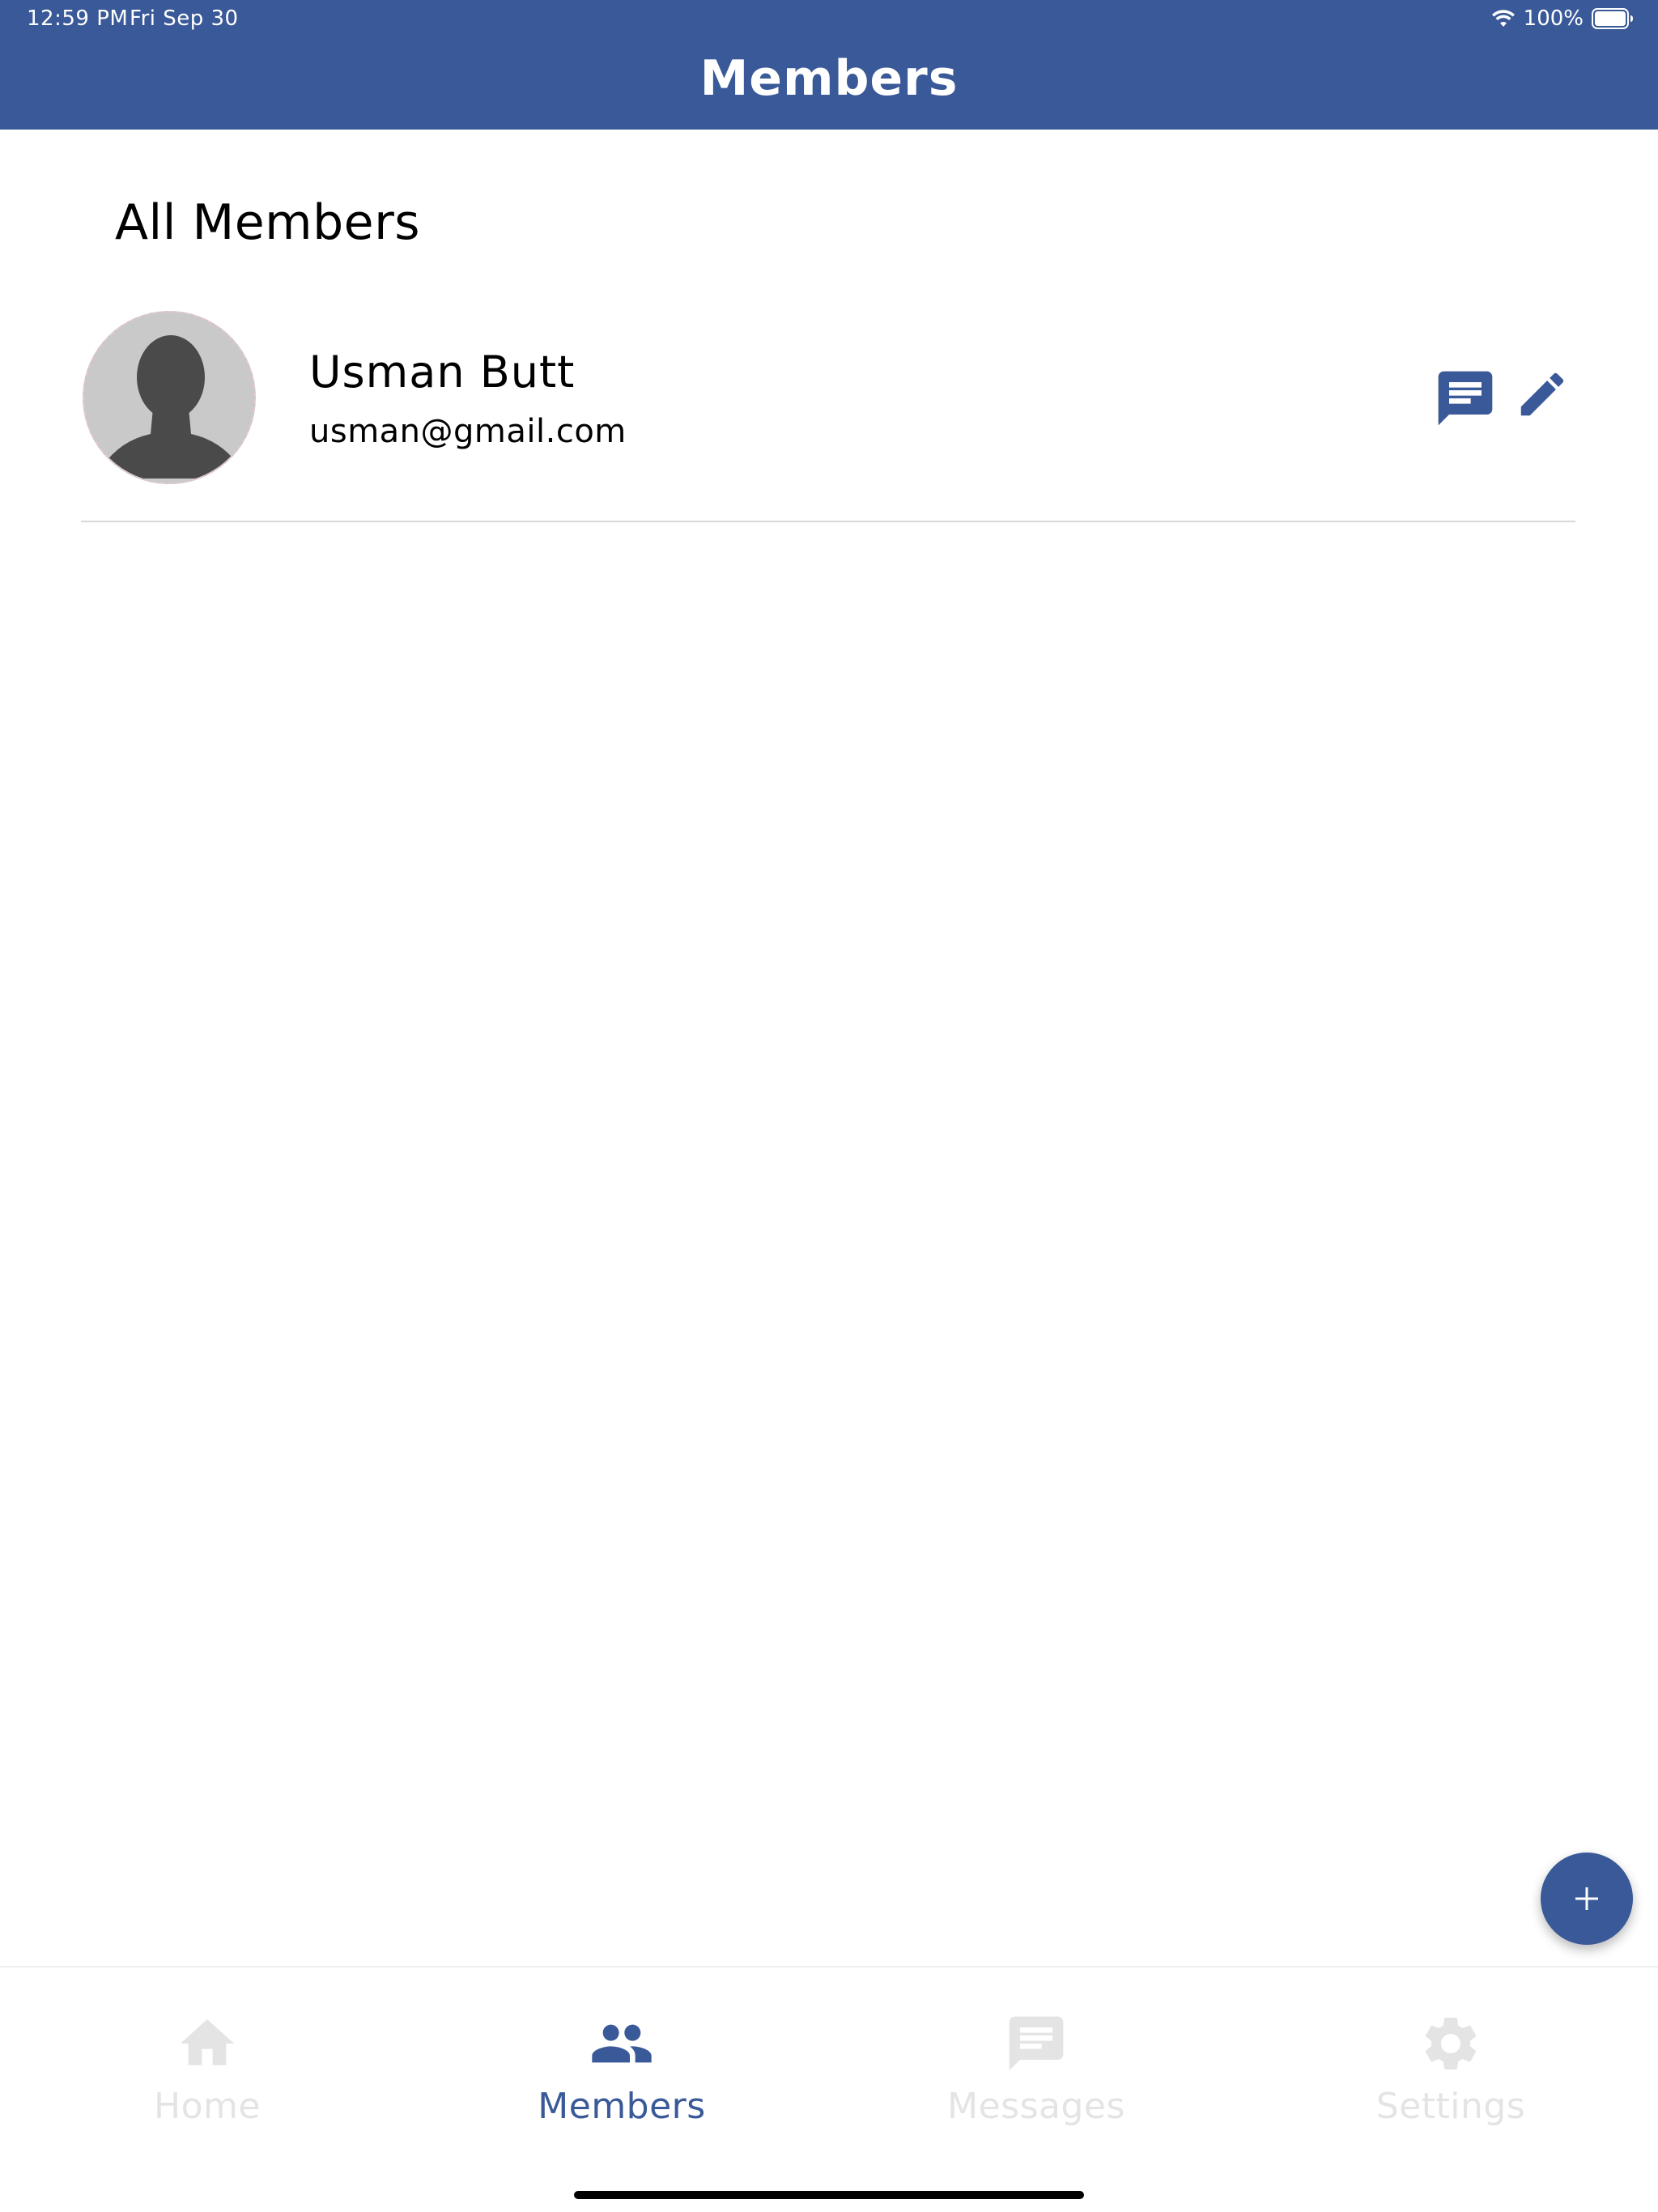 Image resolution: width=1658 pixels, height=2212 pixels. I want to click on tab-home-label: Home, so click(207, 2106).